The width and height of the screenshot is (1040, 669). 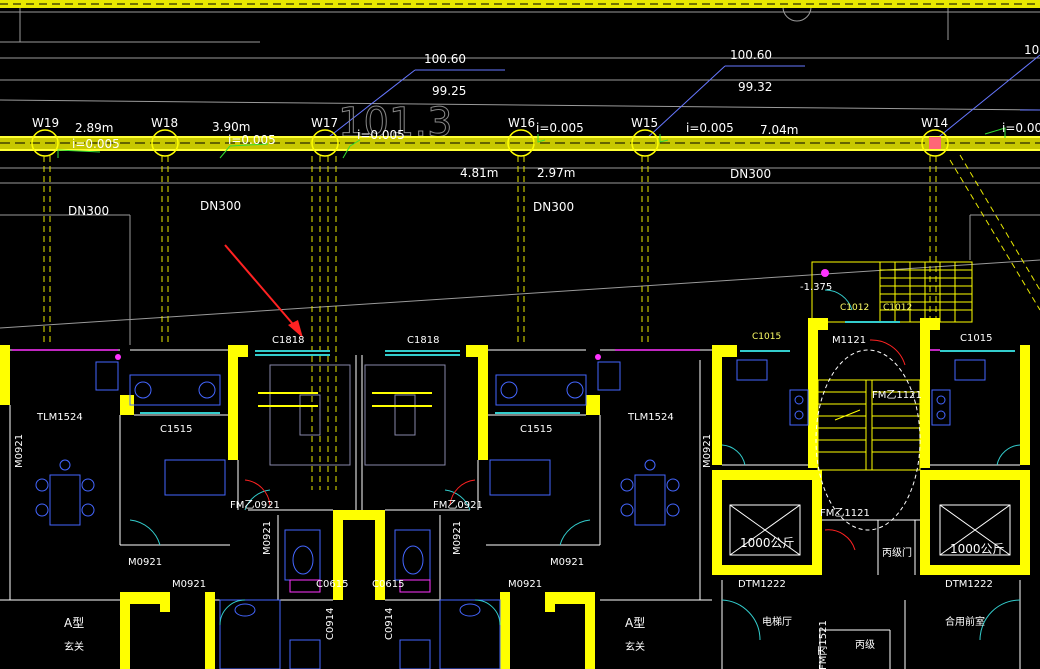 What do you see at coordinates (360, 586) in the screenshot?
I see `toilet-markers` at bounding box center [360, 586].